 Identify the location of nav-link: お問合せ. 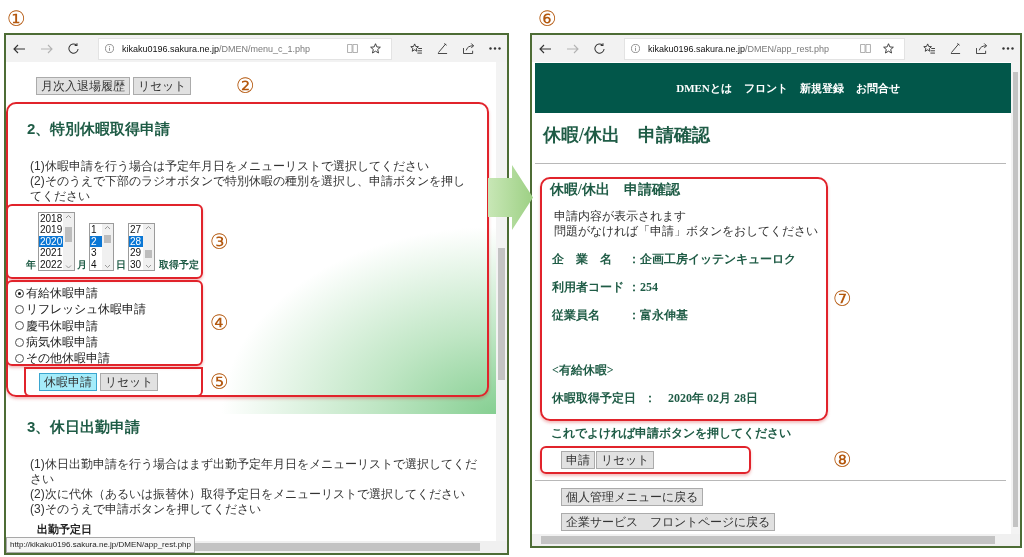
(877, 88).